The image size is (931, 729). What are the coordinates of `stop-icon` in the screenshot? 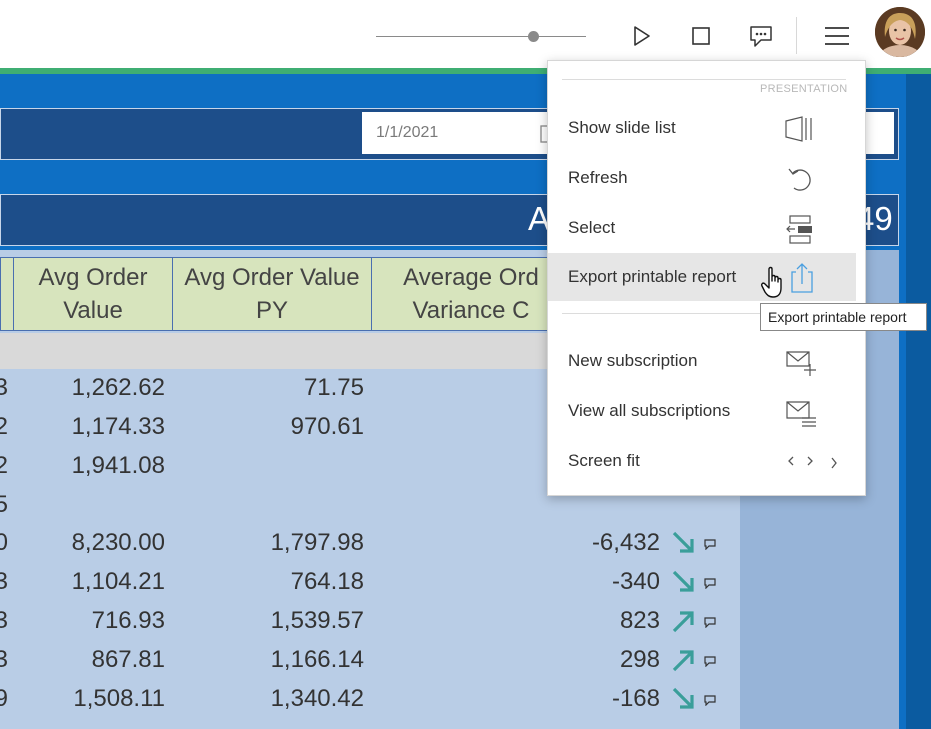 It's located at (701, 36).